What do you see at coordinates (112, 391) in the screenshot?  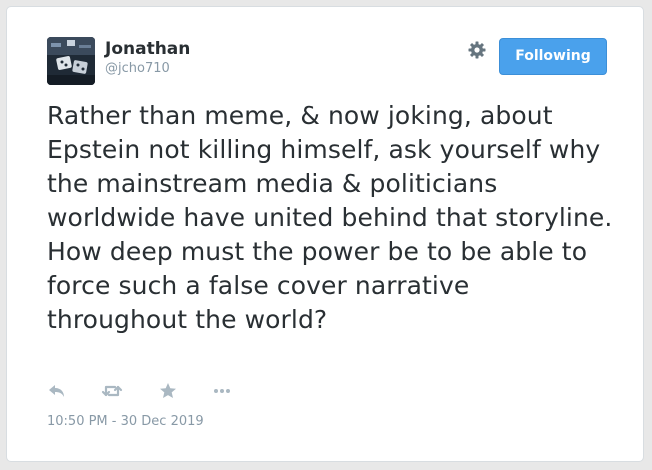 I see `retweet-icon` at bounding box center [112, 391].